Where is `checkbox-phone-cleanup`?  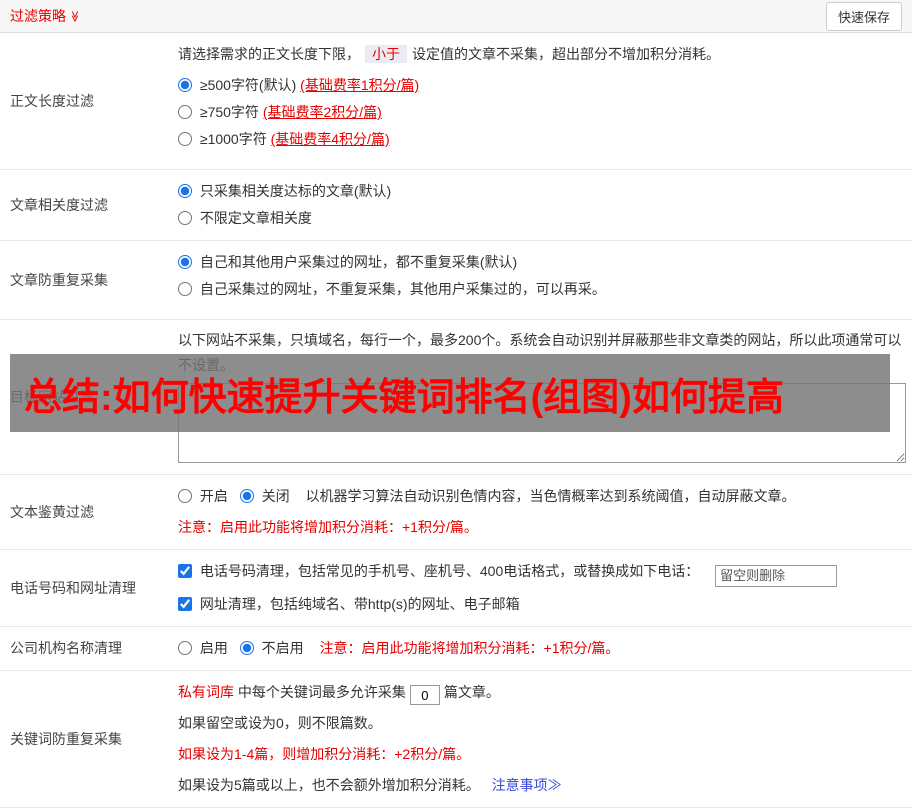
checkbox-phone-cleanup is located at coordinates (185, 571).